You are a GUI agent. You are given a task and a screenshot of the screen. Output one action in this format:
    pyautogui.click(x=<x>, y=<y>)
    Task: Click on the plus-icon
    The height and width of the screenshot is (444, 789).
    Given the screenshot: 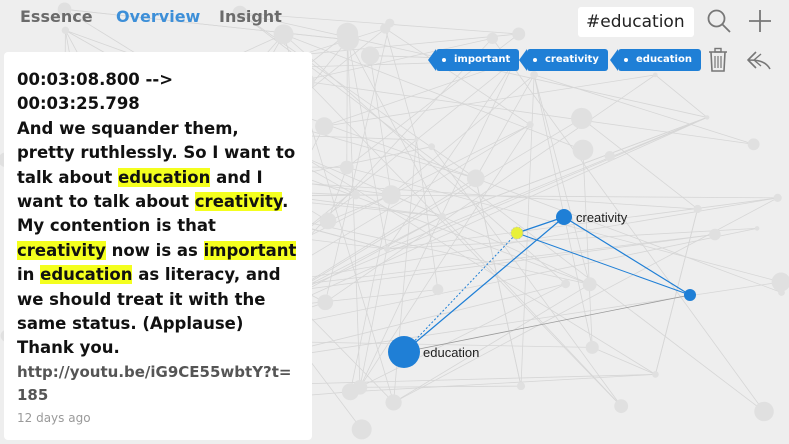 What is the action you would take?
    pyautogui.click(x=760, y=23)
    